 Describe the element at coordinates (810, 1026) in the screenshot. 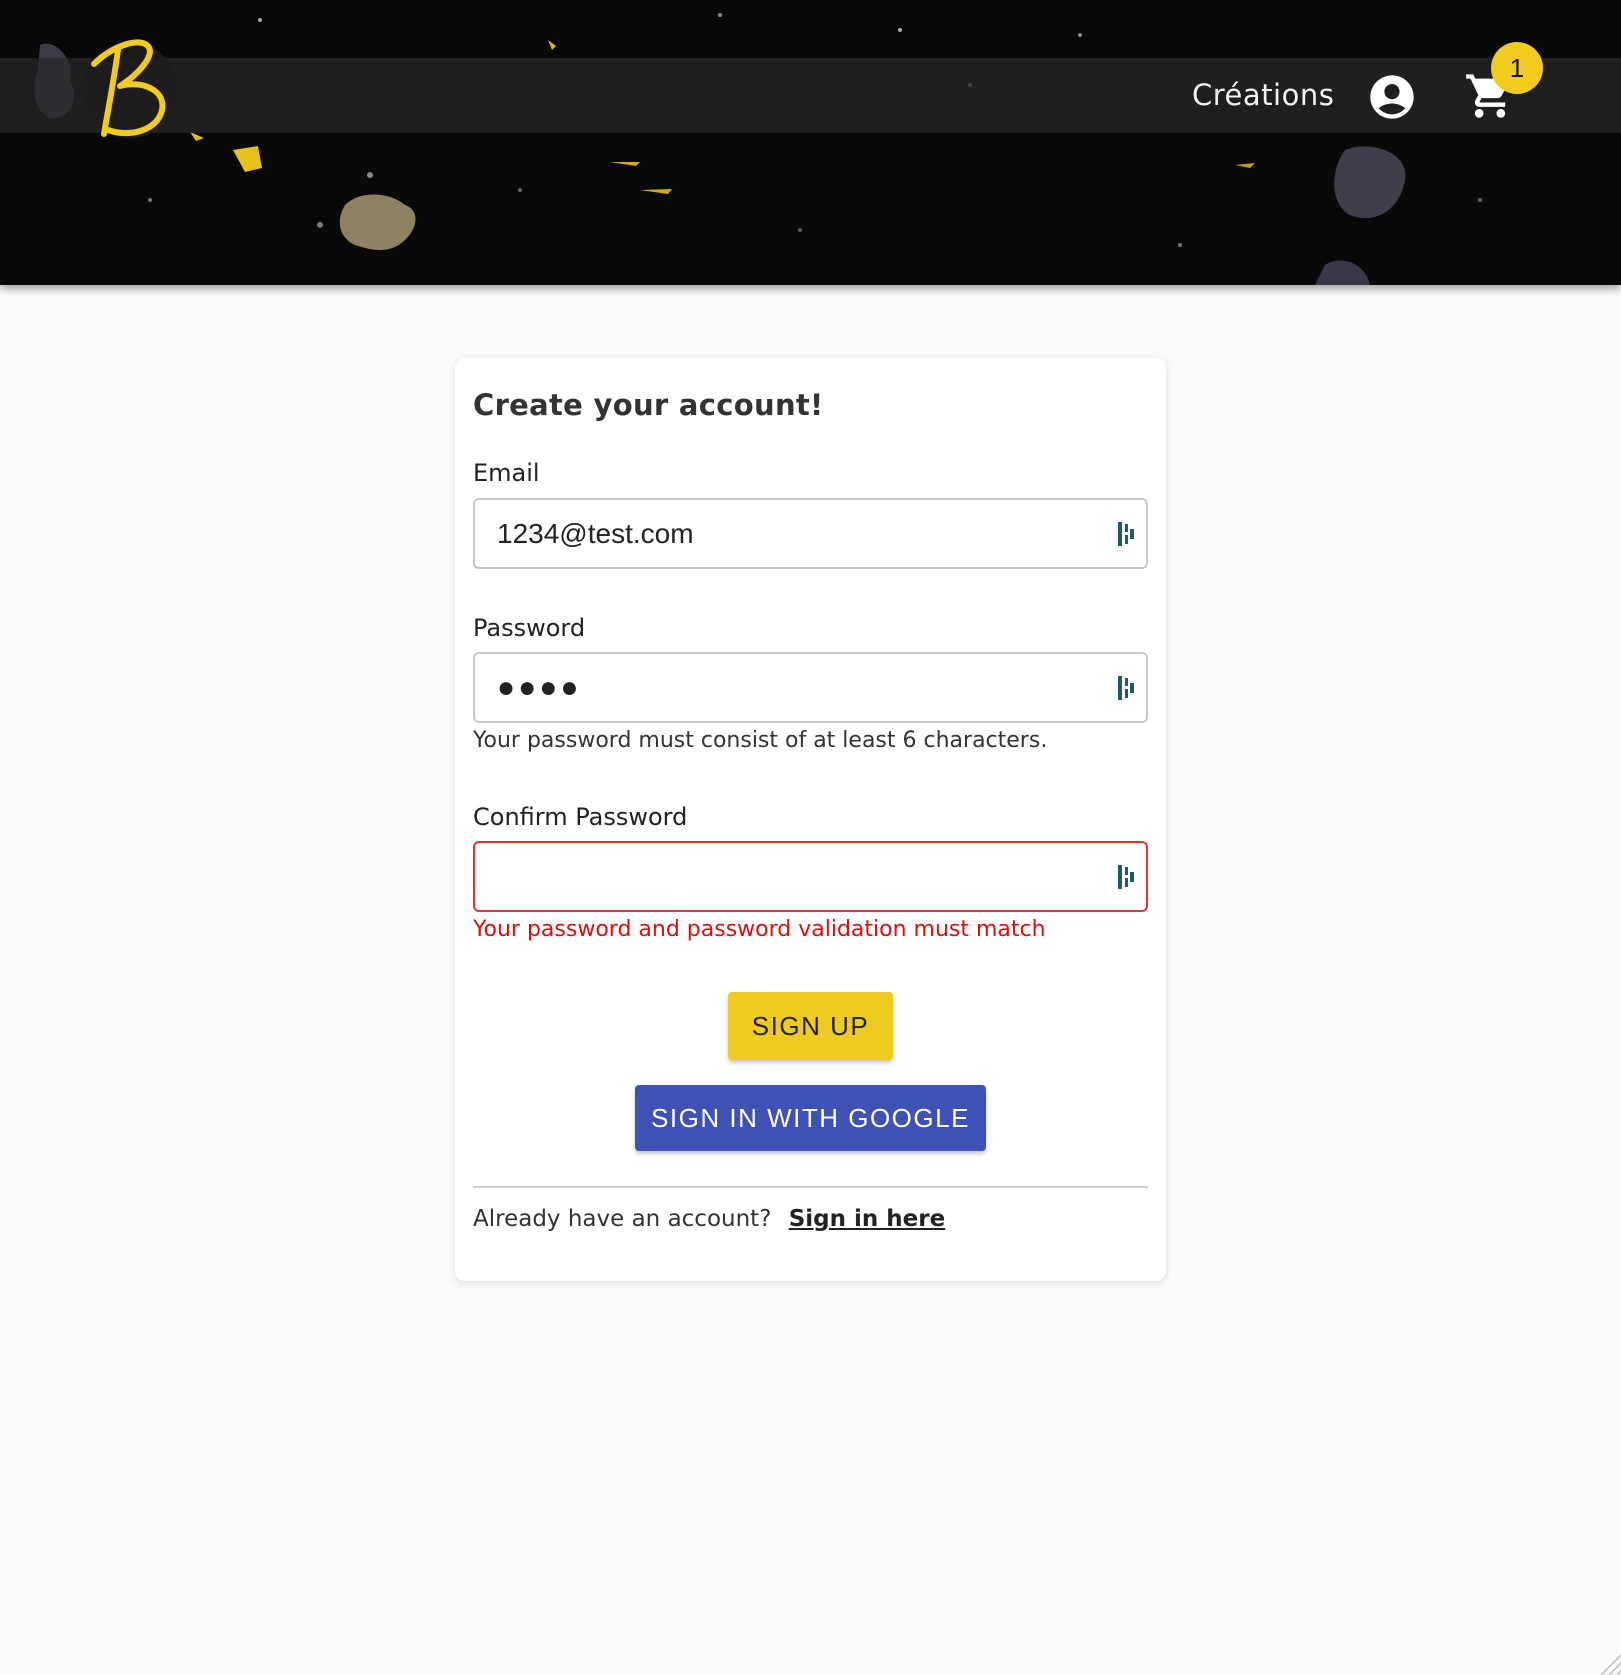

I see `sign-up-button: SIGN UP` at that location.